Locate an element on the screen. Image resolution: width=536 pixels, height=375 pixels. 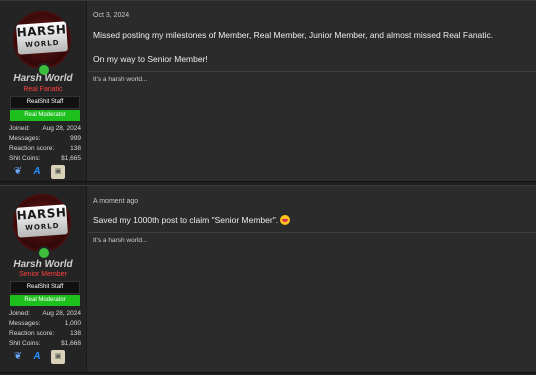
user-title: Real Fanatic is located at coordinates (43, 89).